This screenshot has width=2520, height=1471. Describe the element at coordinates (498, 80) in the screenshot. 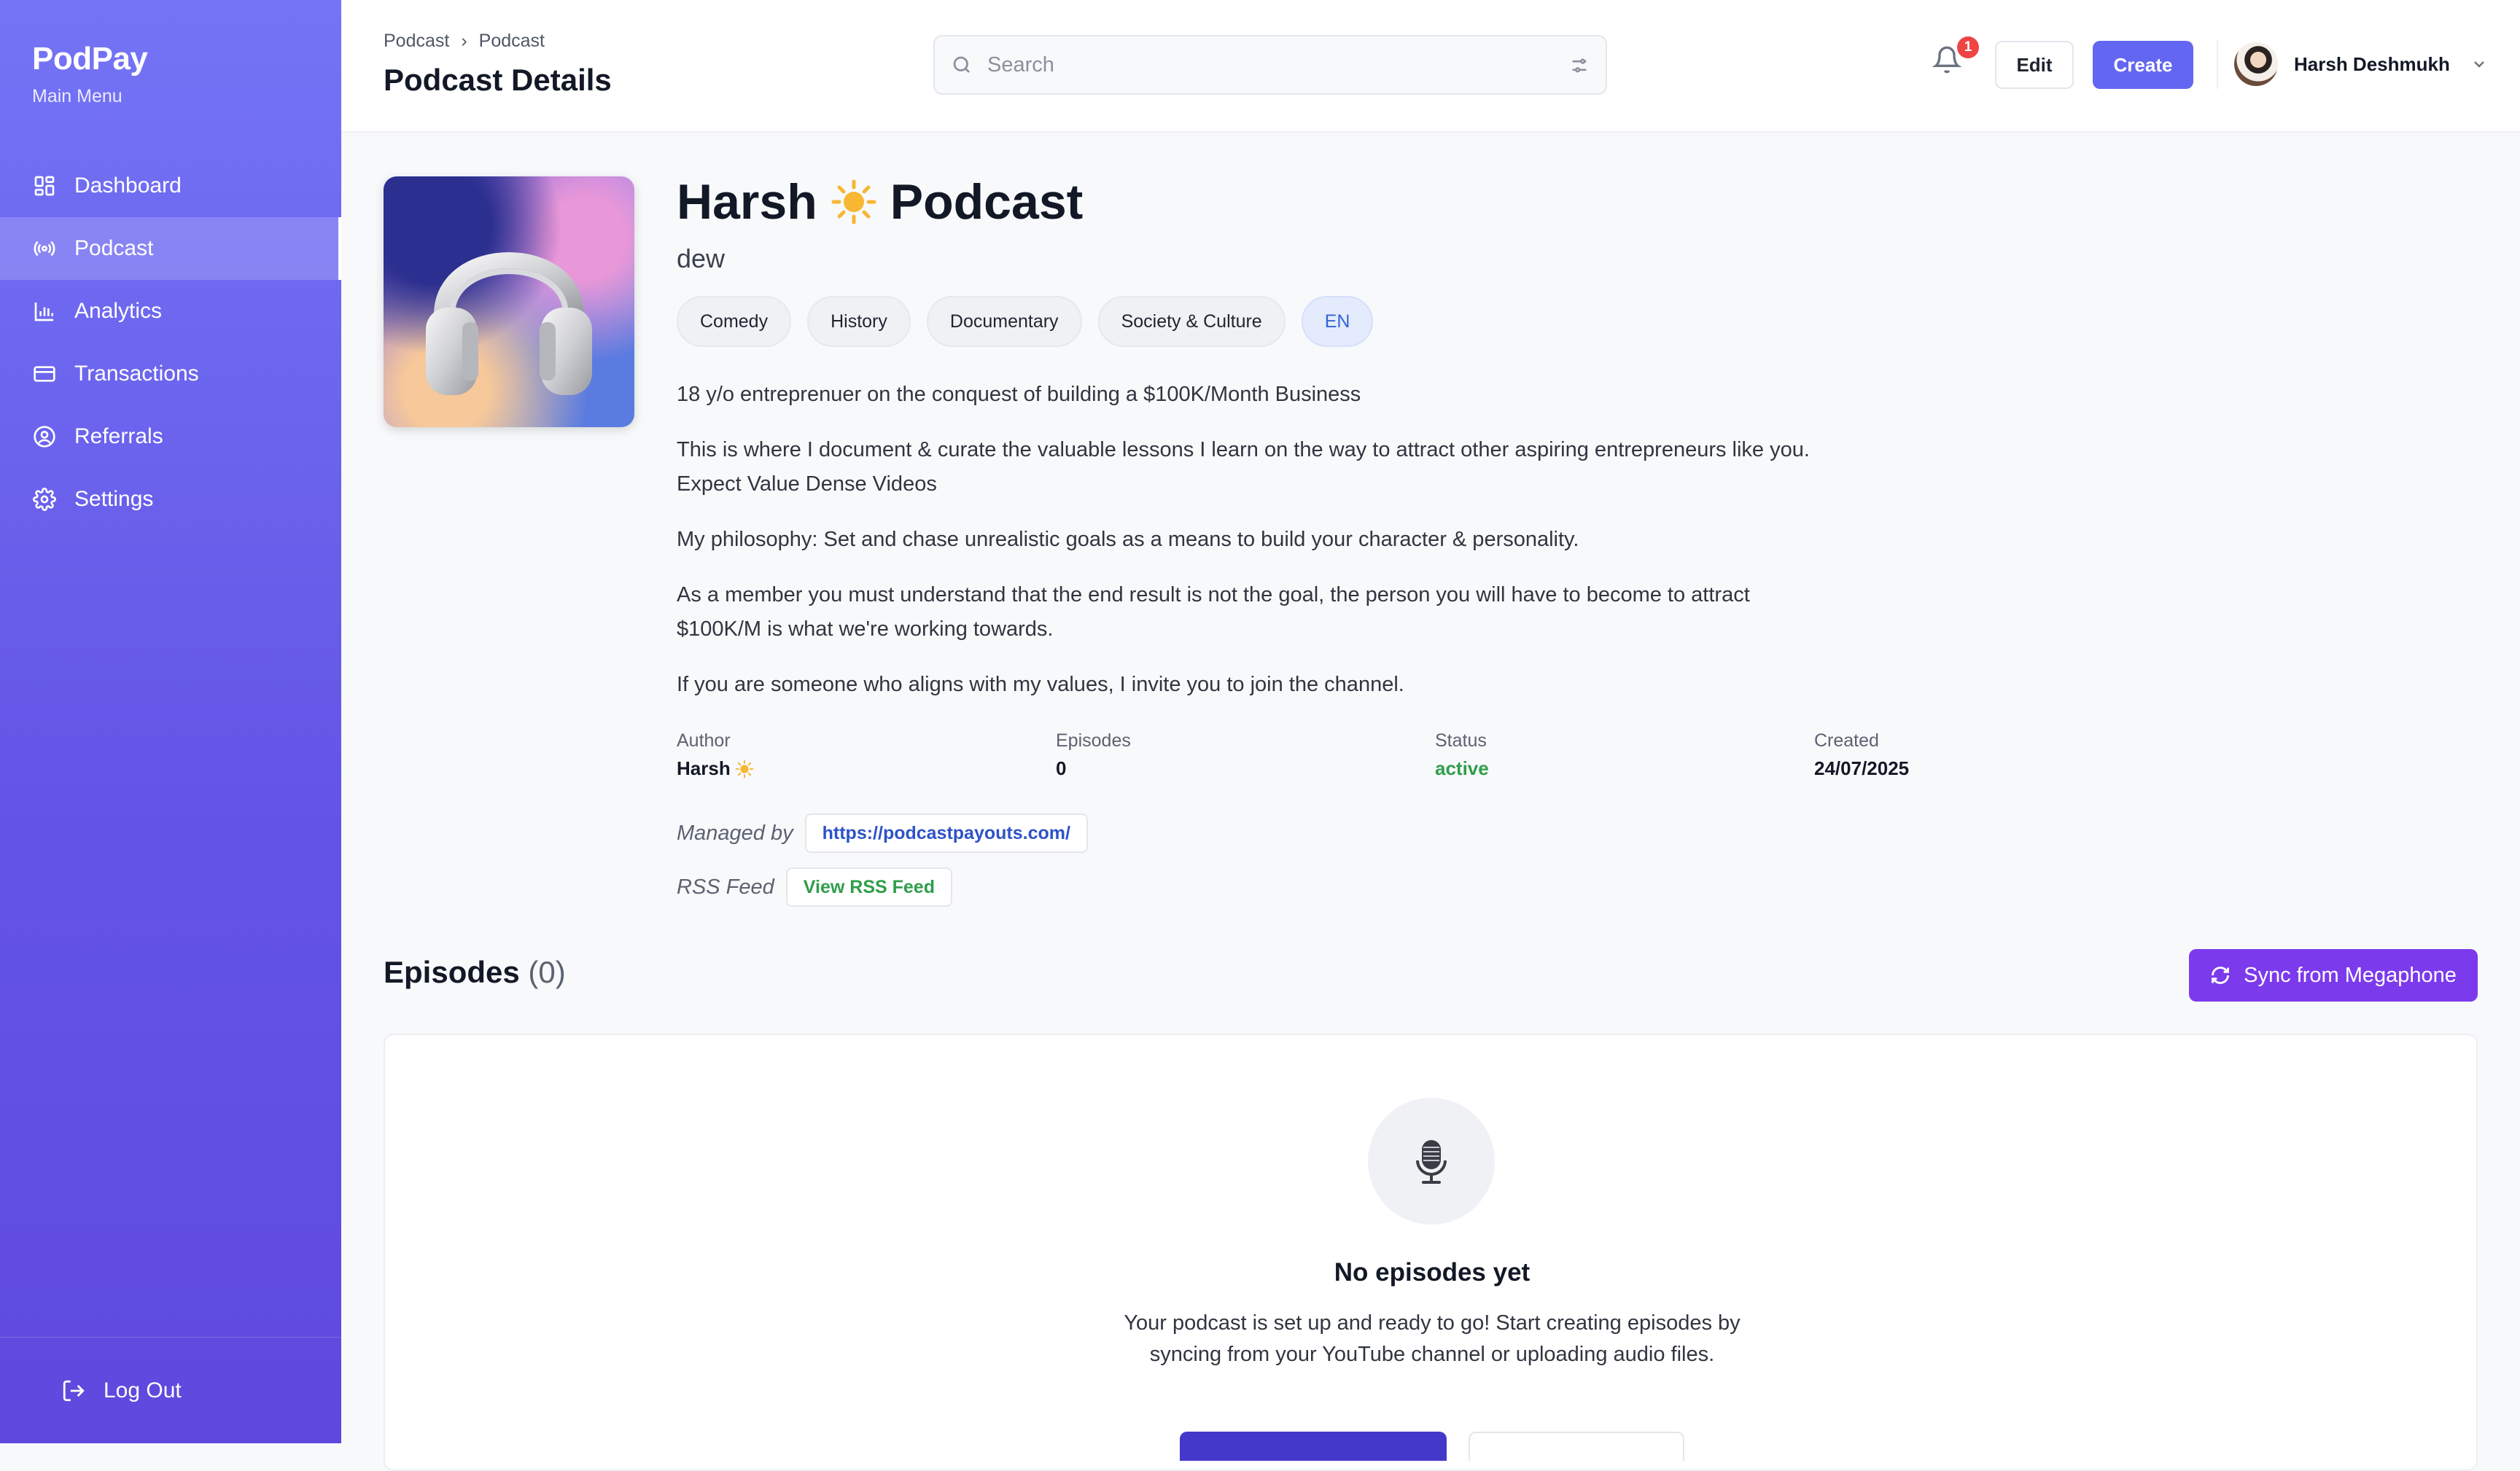

I see `page-title: Podcast Details` at that location.